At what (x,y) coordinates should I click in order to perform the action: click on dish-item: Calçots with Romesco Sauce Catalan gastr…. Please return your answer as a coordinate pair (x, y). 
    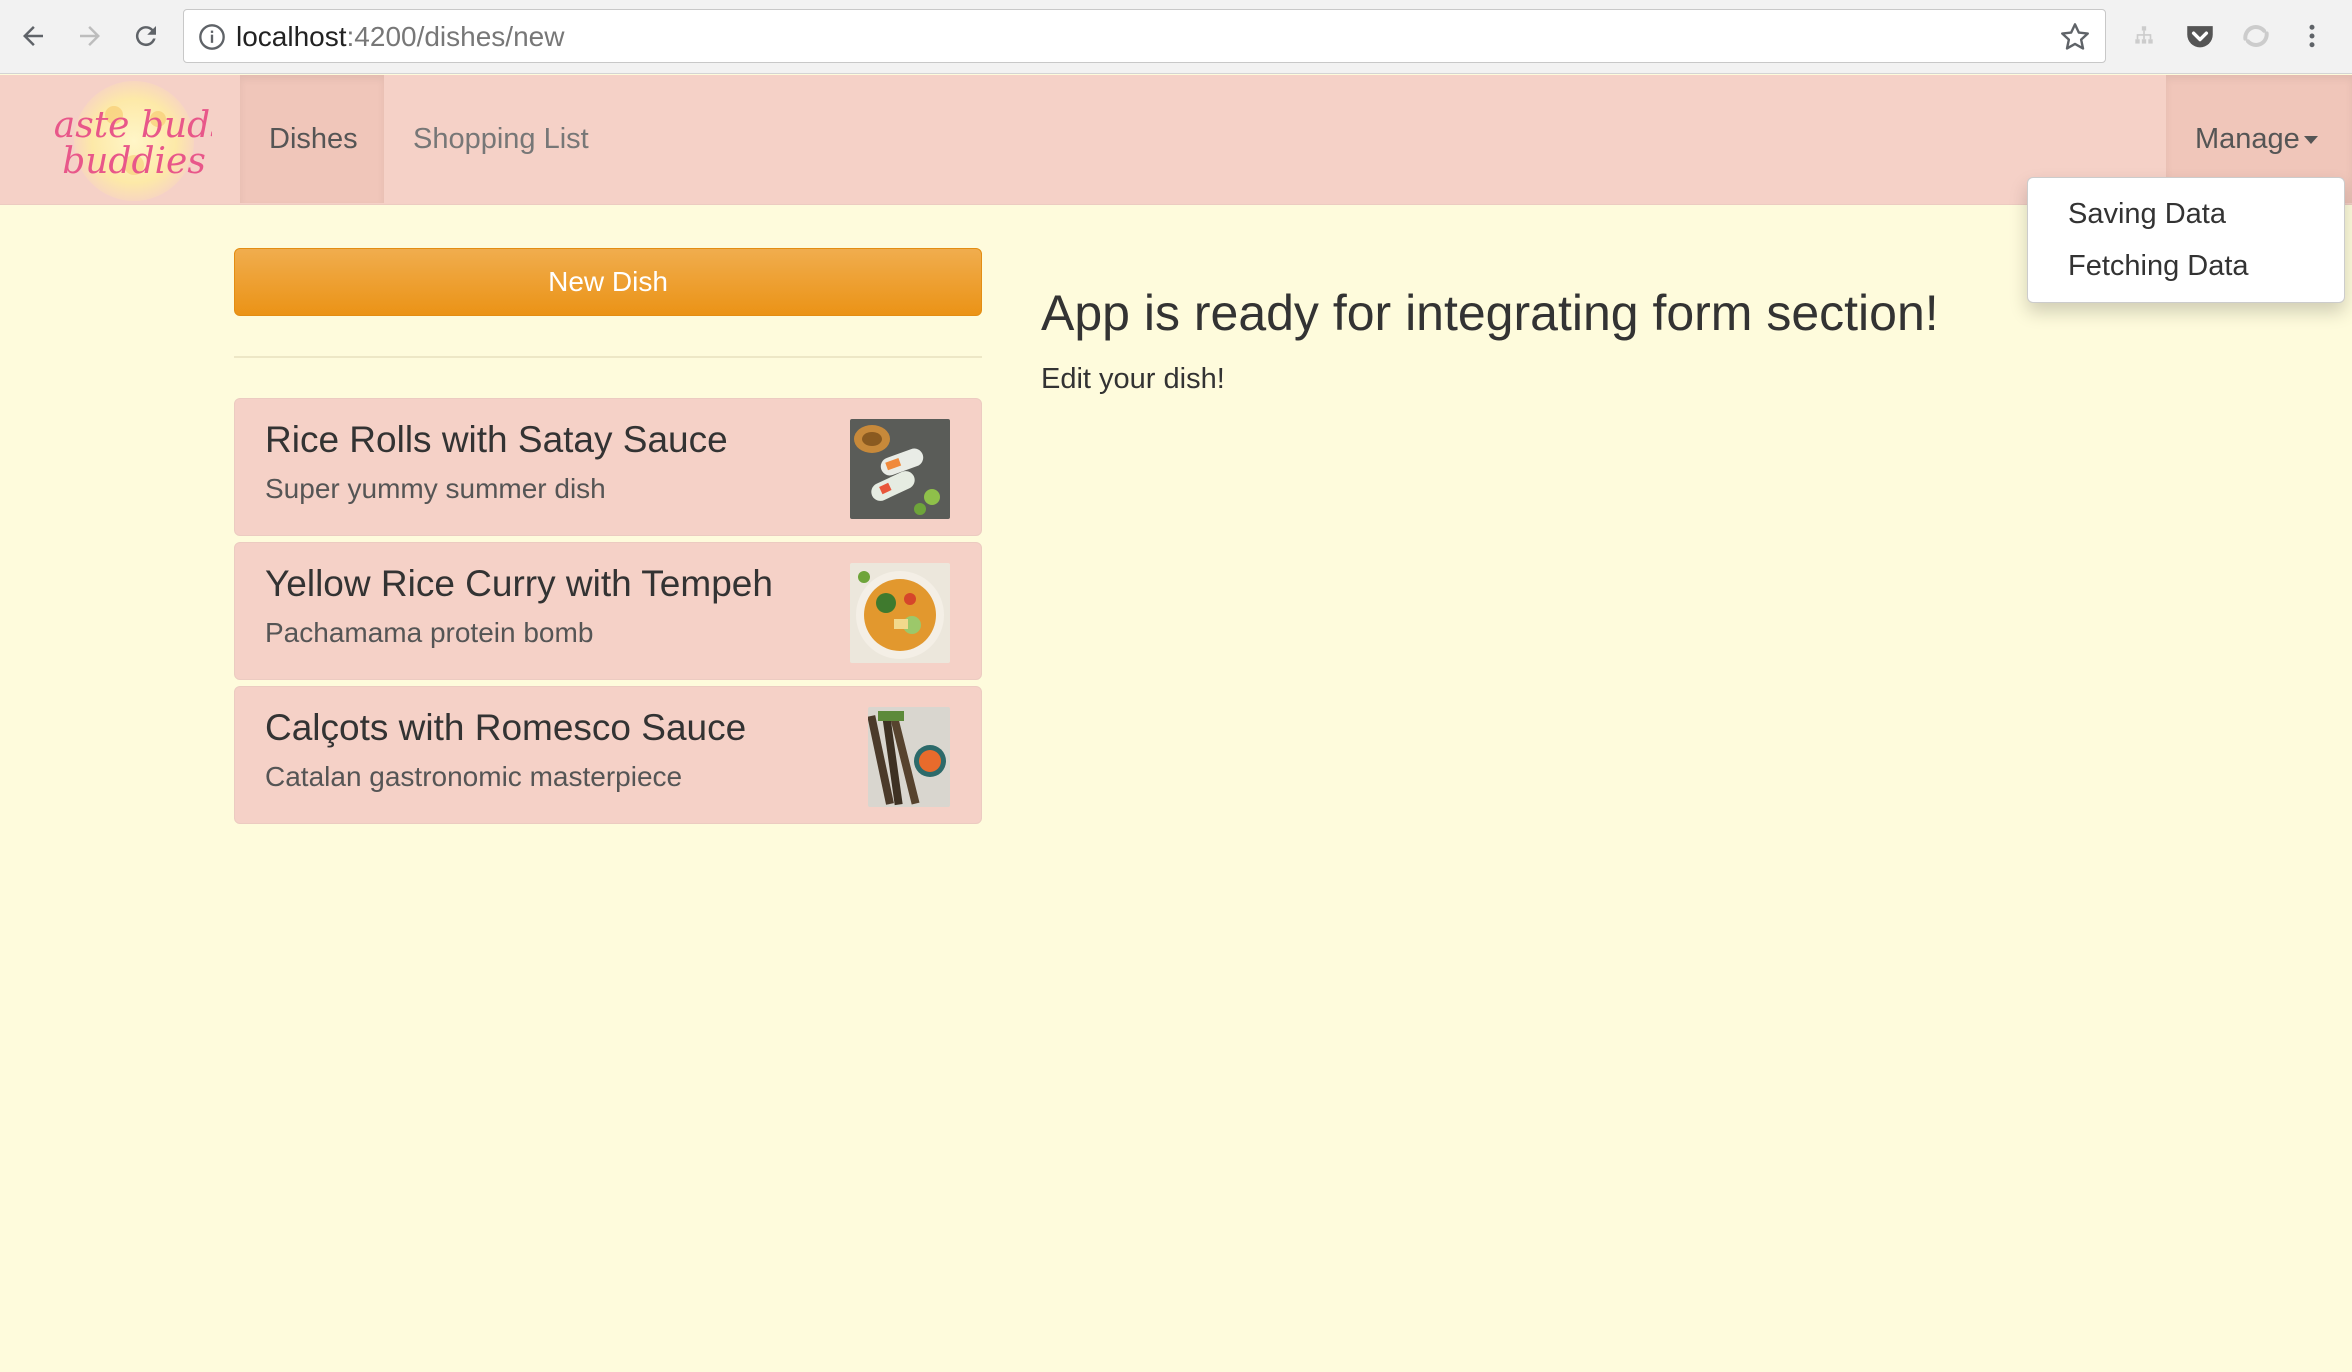
    Looking at the image, I should click on (608, 755).